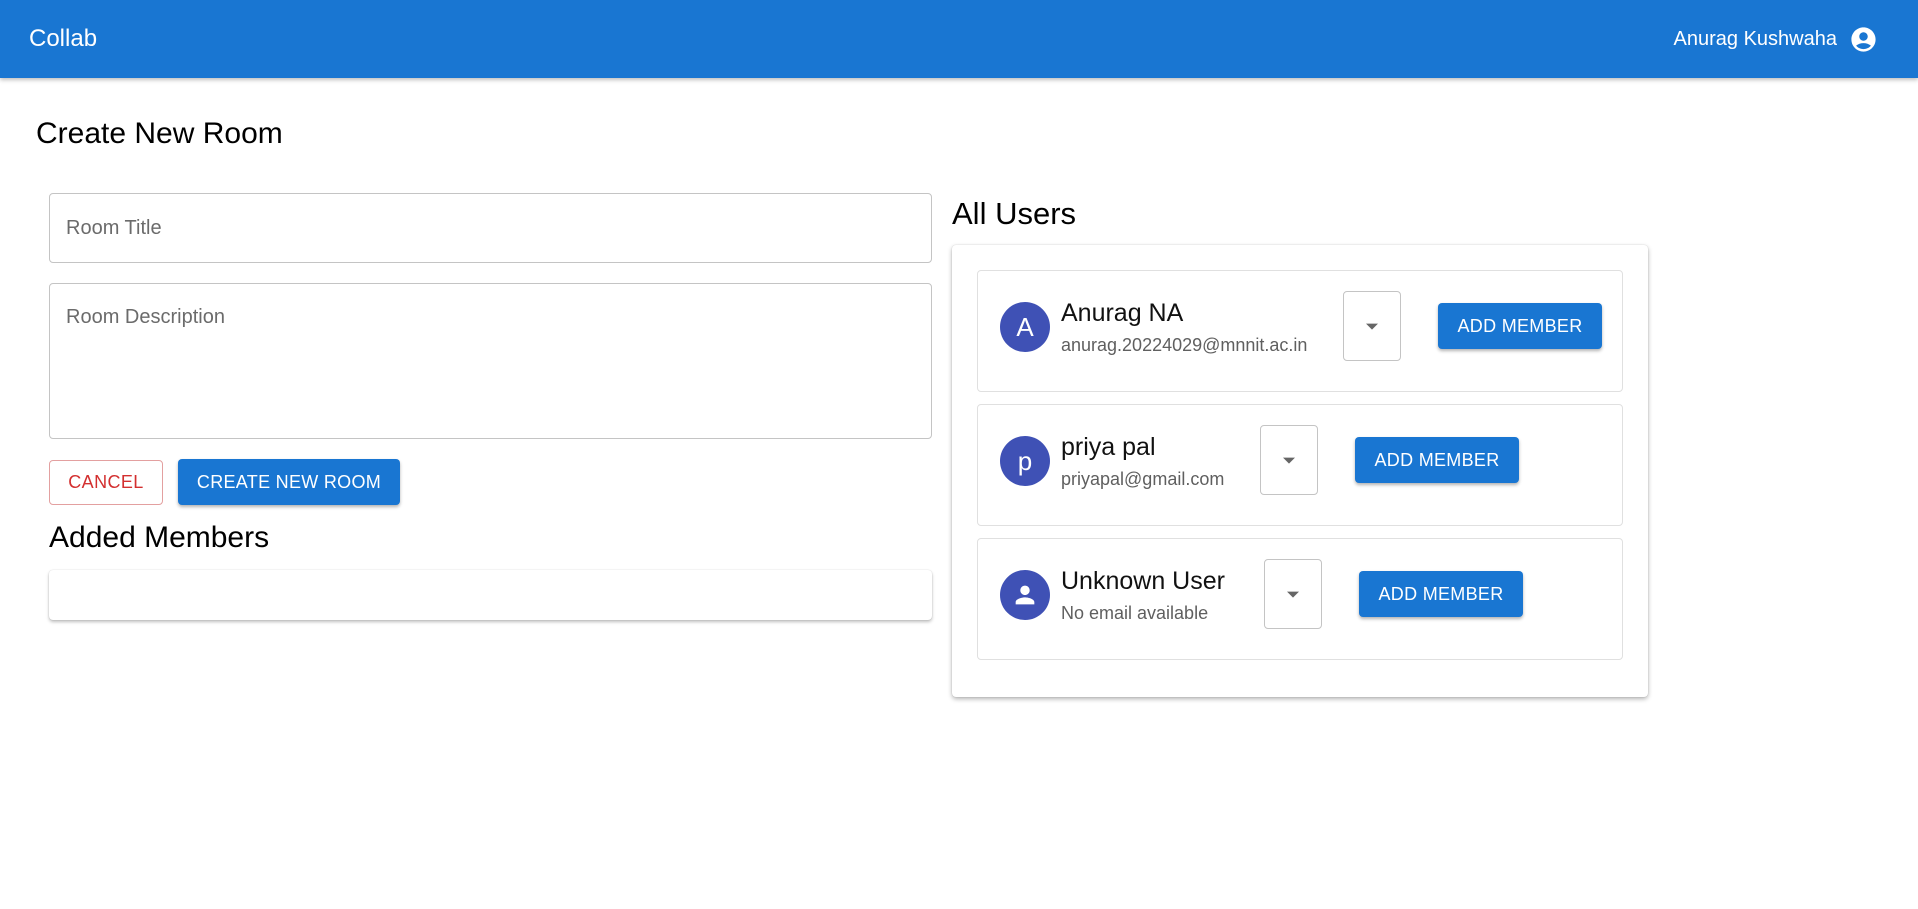 The image size is (1918, 909). What do you see at coordinates (289, 482) in the screenshot?
I see `create-room-button: CREATE NEW ROOM` at bounding box center [289, 482].